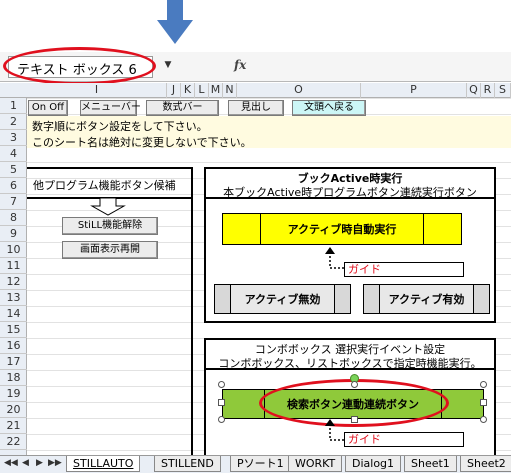 The height and width of the screenshot is (473, 511). I want to click on row-number: 19, so click(13, 394).